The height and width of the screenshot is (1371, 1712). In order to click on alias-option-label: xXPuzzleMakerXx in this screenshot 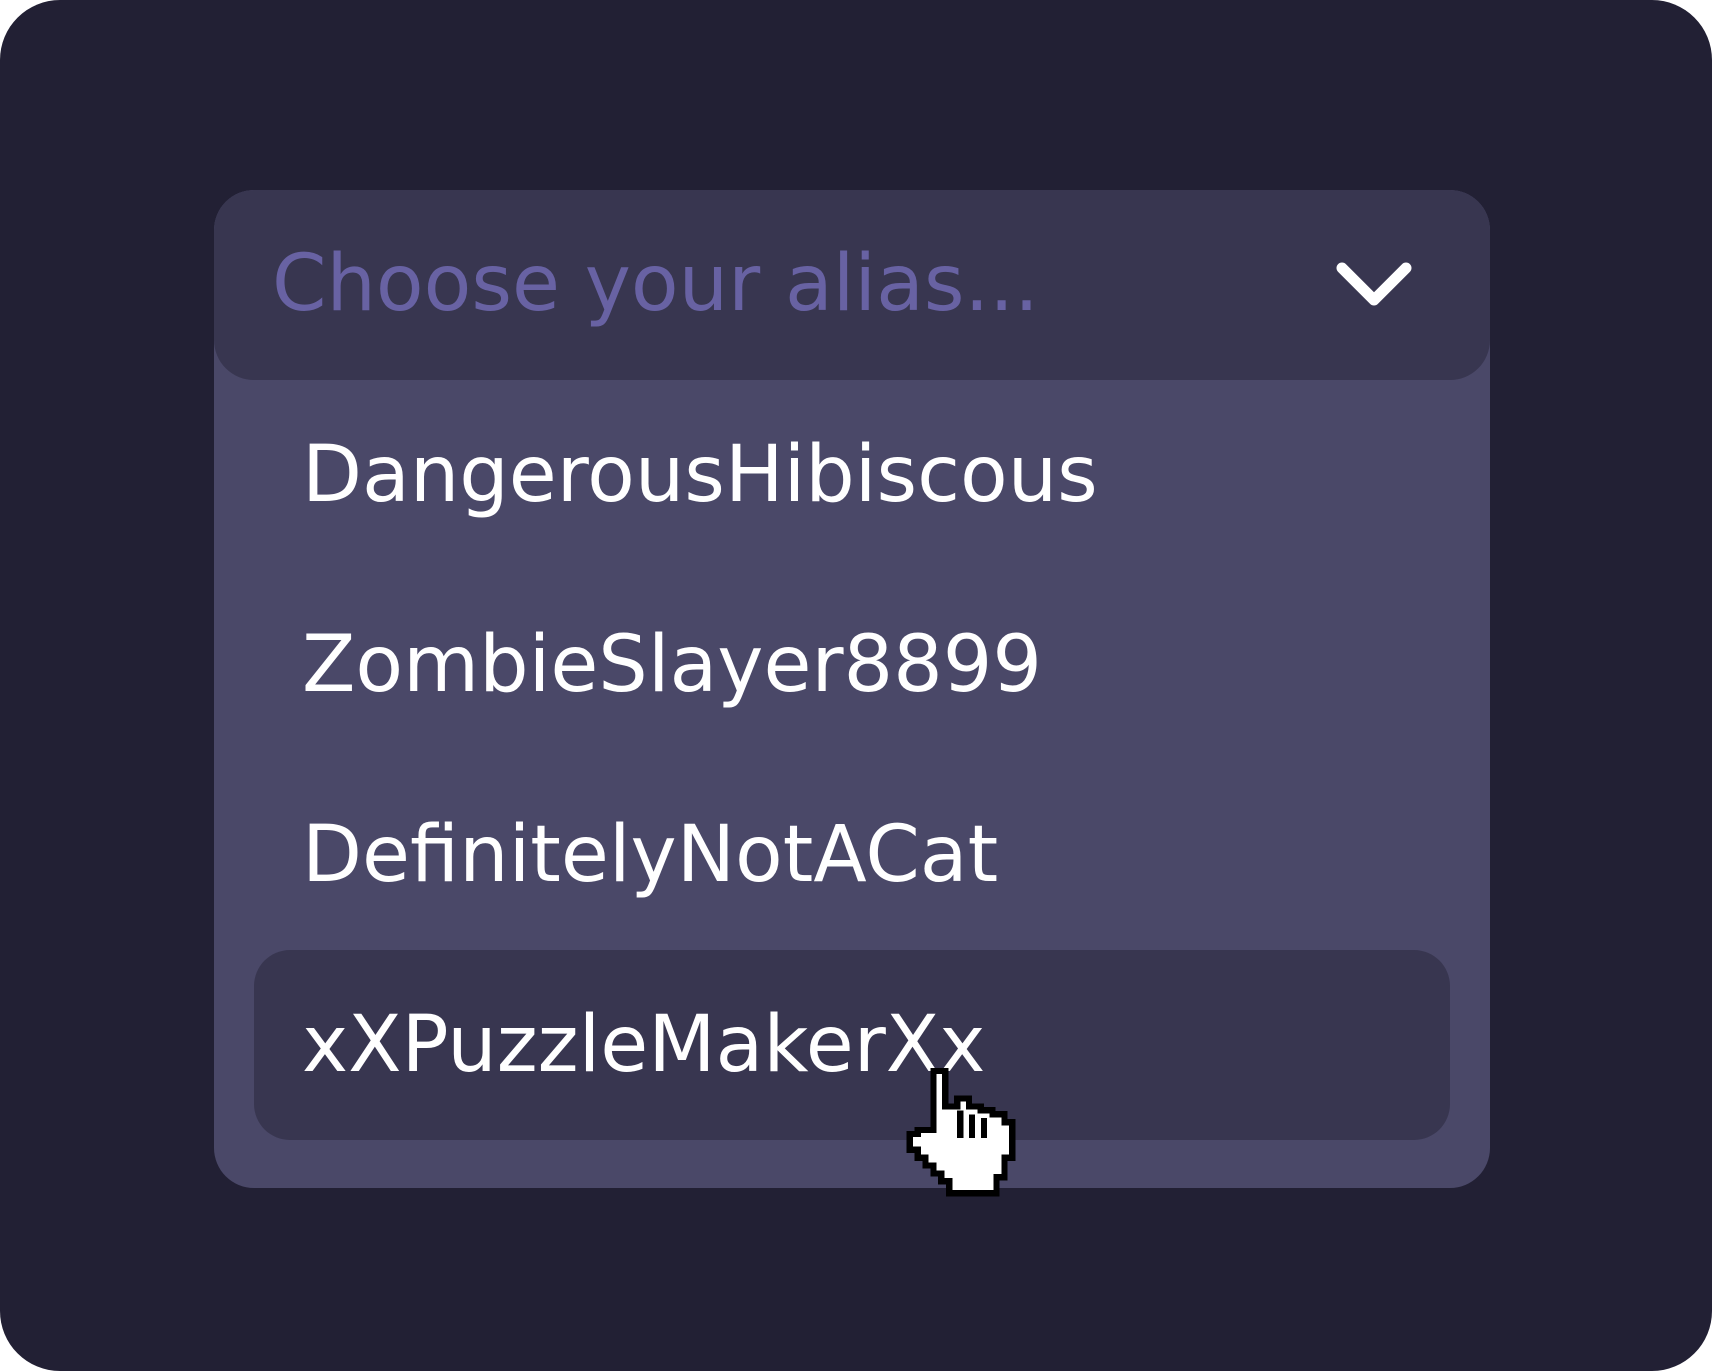, I will do `click(644, 1045)`.